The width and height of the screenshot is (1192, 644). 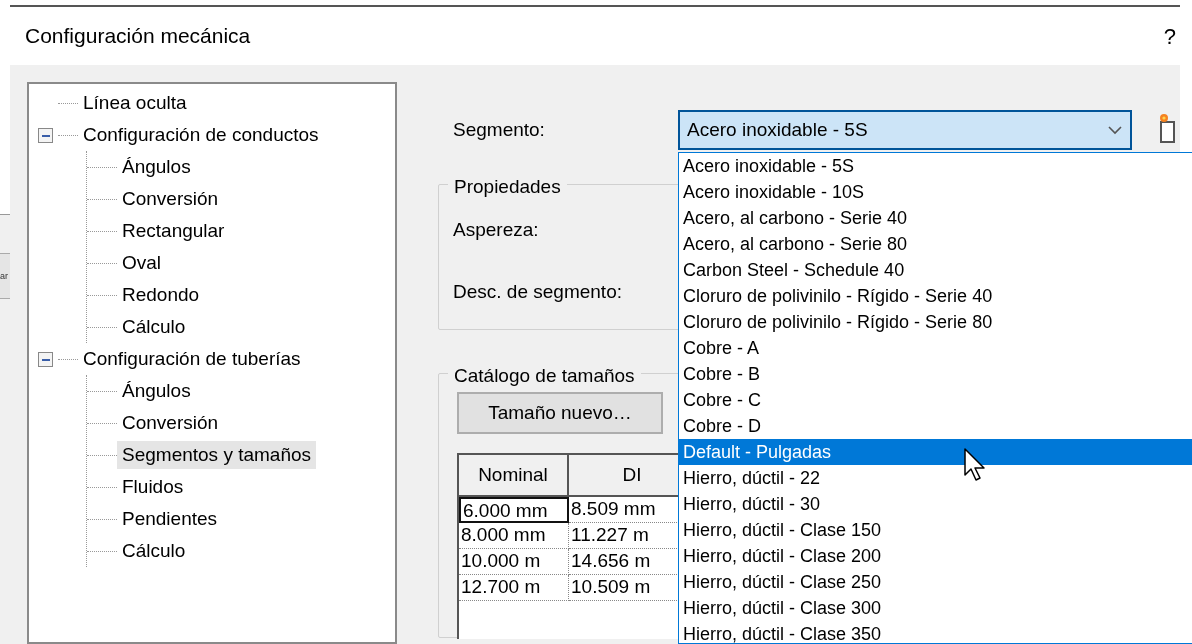 What do you see at coordinates (514, 562) in the screenshot?
I see `table-cell: 10.000 m` at bounding box center [514, 562].